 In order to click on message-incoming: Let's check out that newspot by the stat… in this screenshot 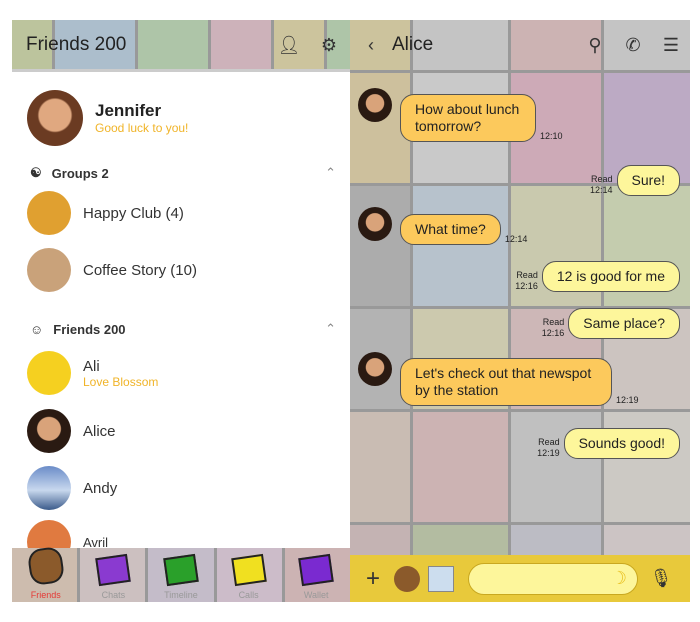, I will do `click(521, 382)`.